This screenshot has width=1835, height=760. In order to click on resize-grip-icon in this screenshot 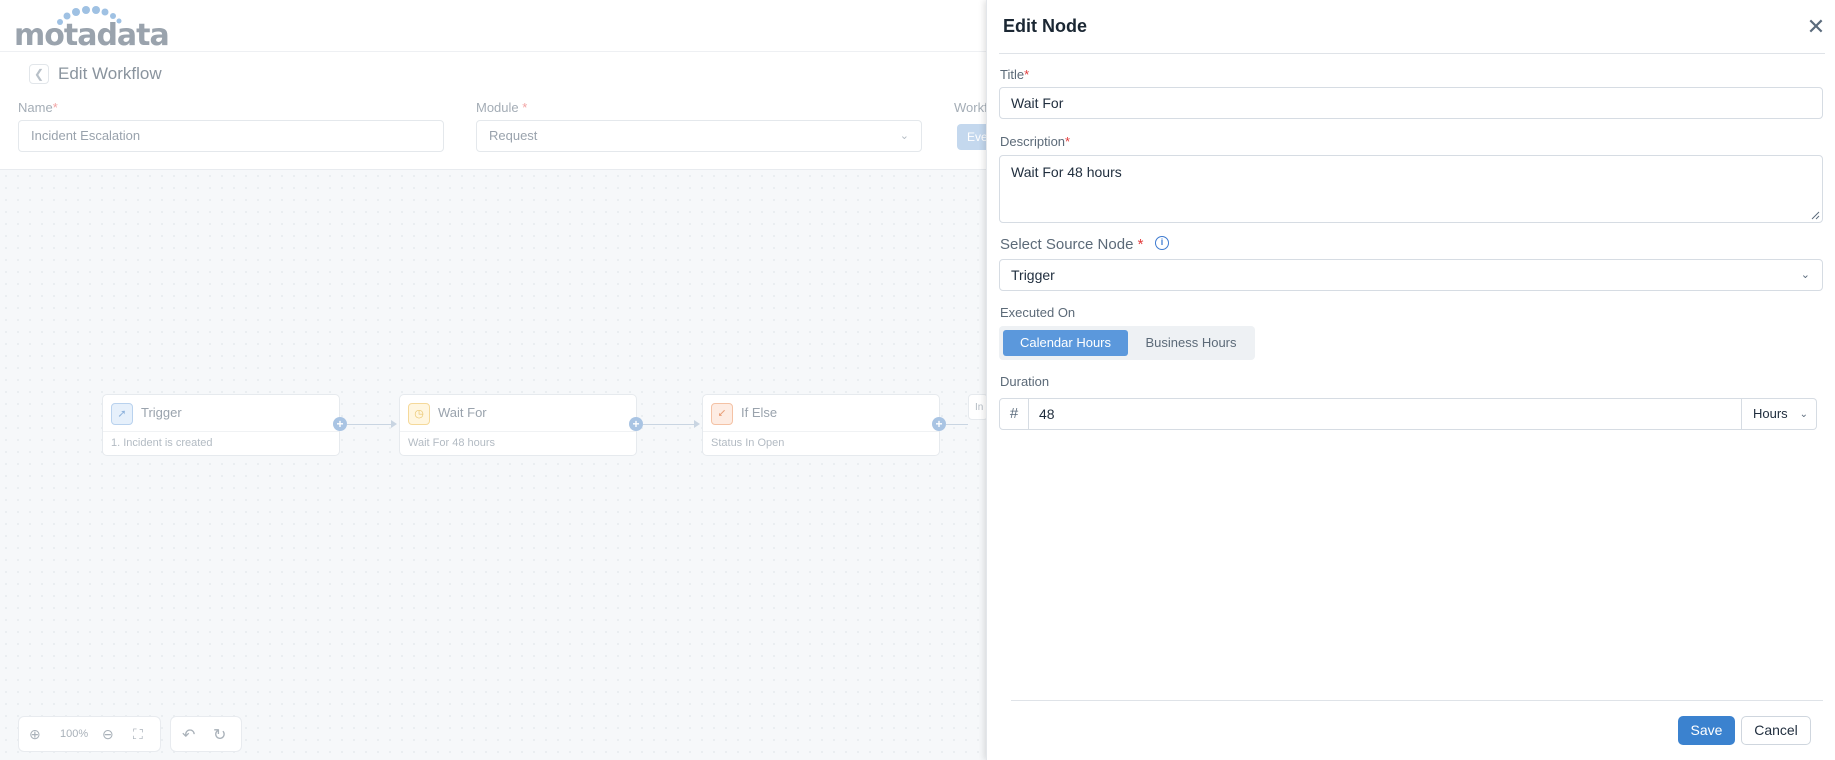, I will do `click(1815, 215)`.